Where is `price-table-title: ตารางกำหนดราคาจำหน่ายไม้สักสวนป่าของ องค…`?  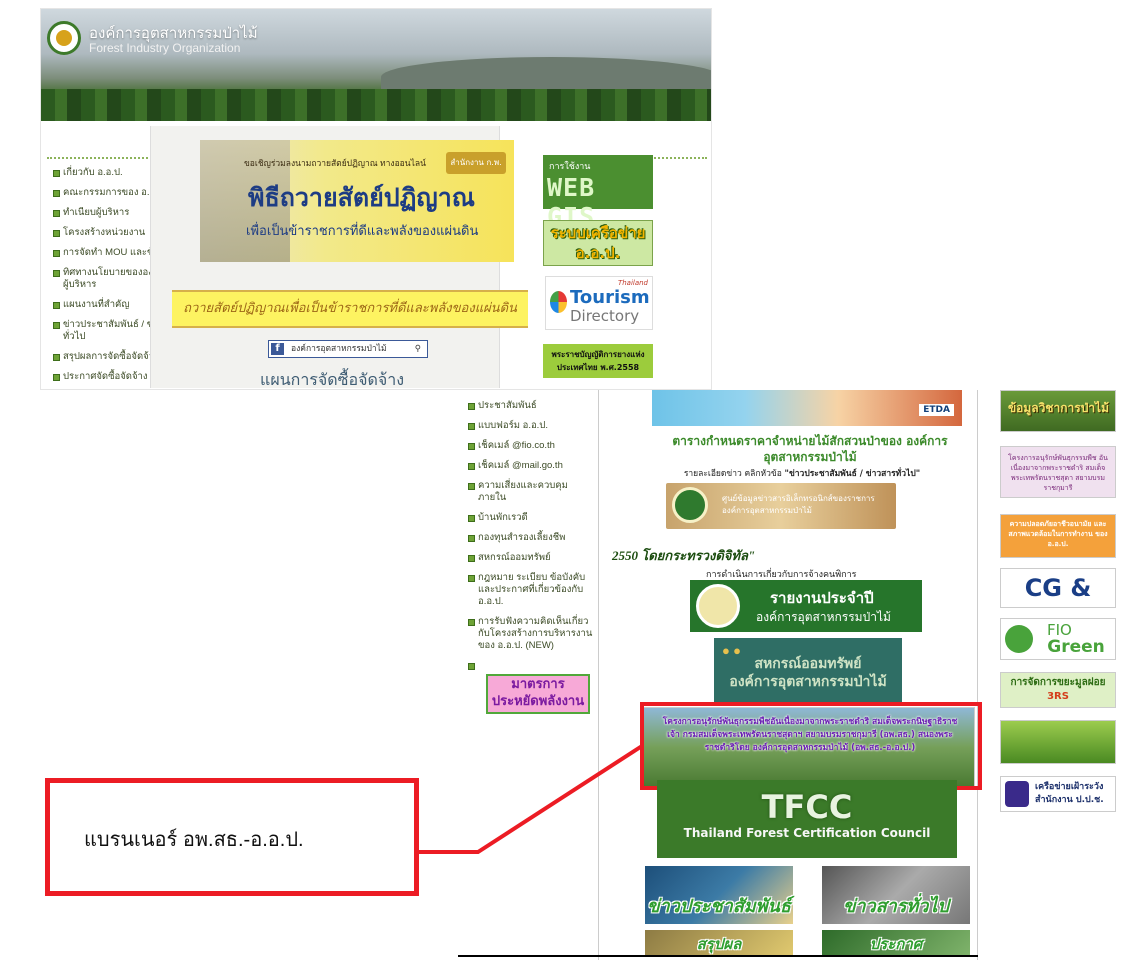
price-table-title: ตารางกำหนดราคาจำหน่ายไม้สักสวนป่าของ องค… is located at coordinates (810, 449).